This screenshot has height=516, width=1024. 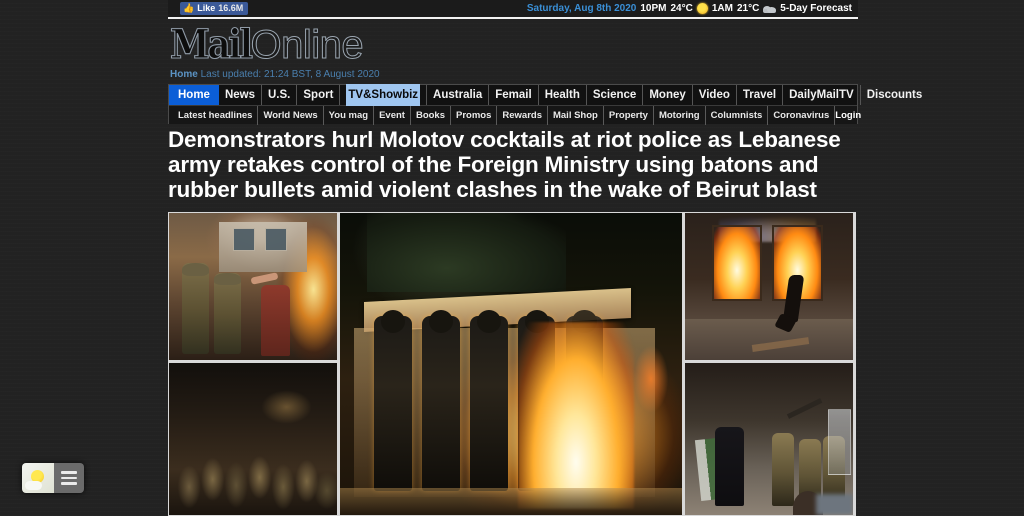 I want to click on current-section-label: Home, so click(x=184, y=74).